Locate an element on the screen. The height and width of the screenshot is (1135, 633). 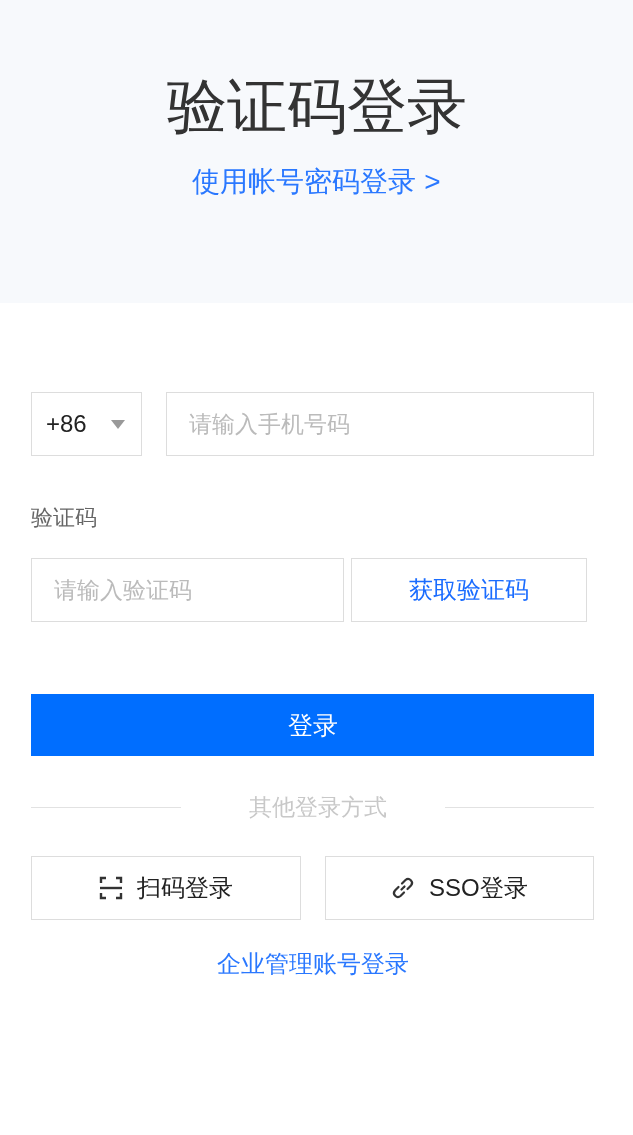
phone-input-field: 请输入手机号码 is located at coordinates (380, 424).